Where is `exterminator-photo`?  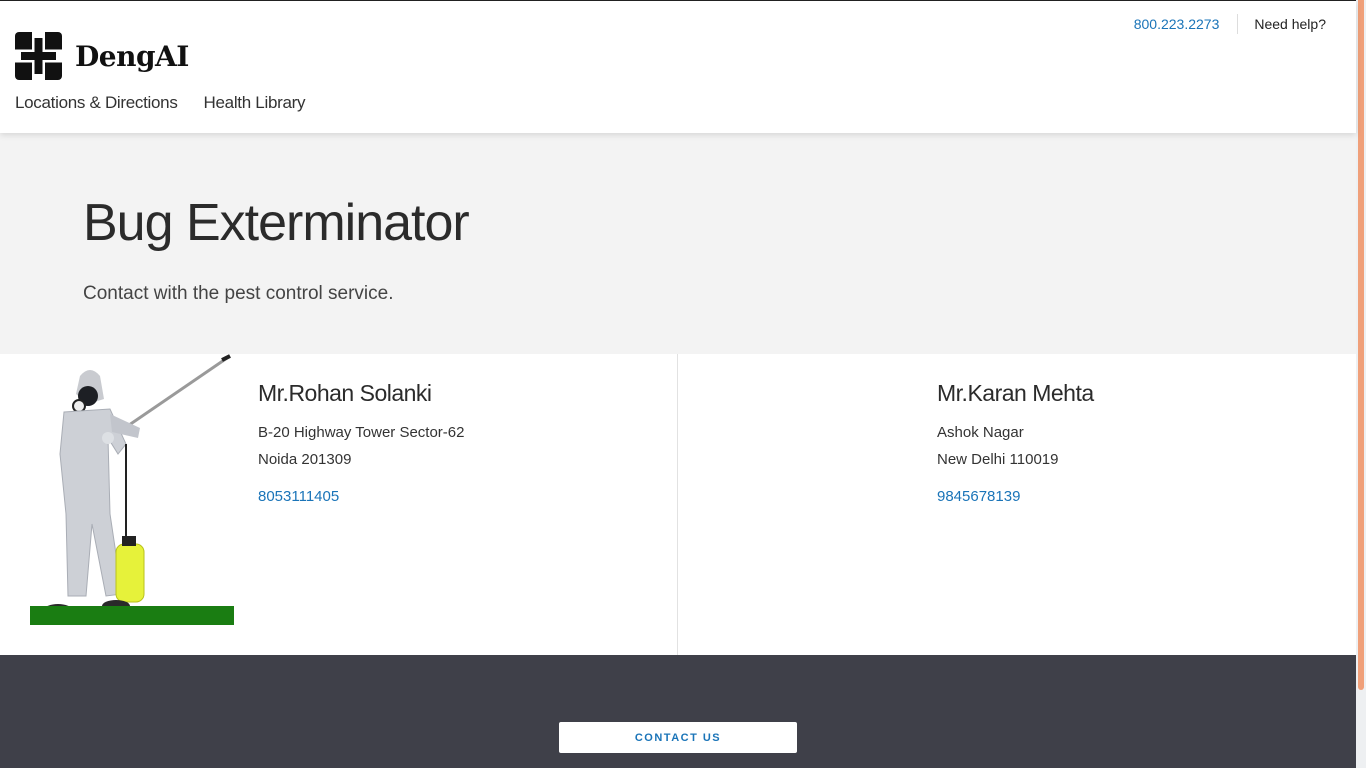
exterminator-photo is located at coordinates (132, 489).